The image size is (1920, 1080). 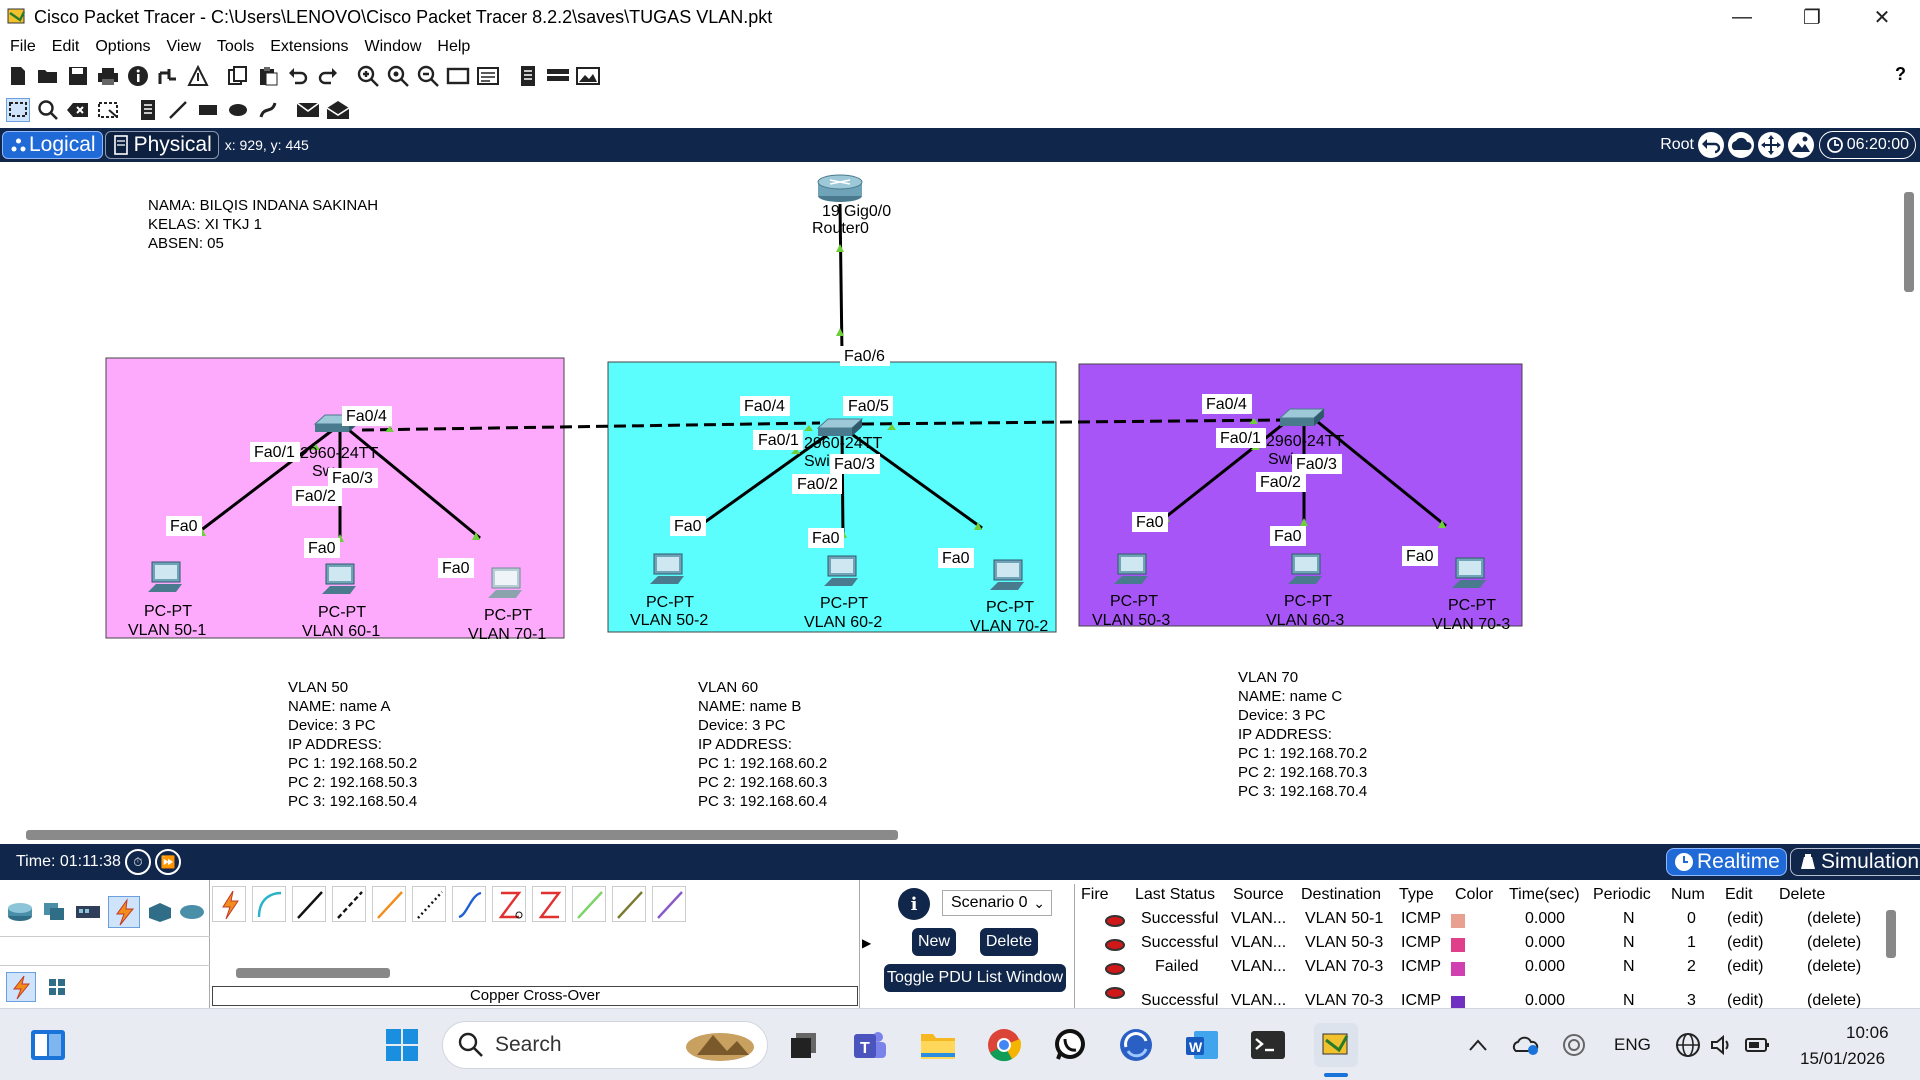 What do you see at coordinates (268, 76) in the screenshot?
I see `paste-icon` at bounding box center [268, 76].